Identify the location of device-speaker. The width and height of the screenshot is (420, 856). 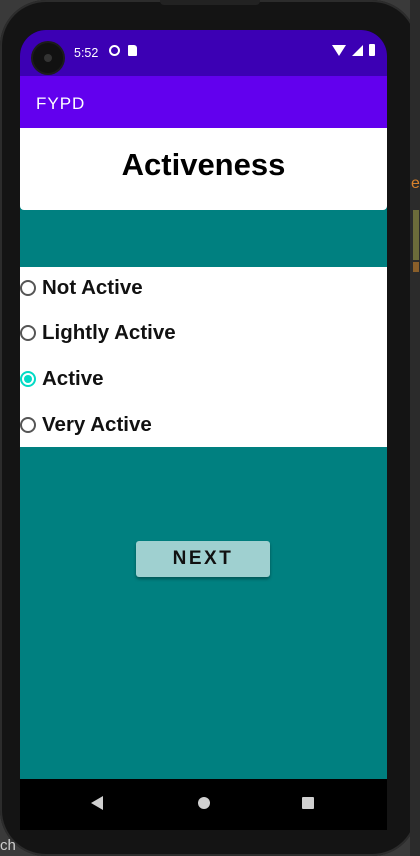
(210, 2).